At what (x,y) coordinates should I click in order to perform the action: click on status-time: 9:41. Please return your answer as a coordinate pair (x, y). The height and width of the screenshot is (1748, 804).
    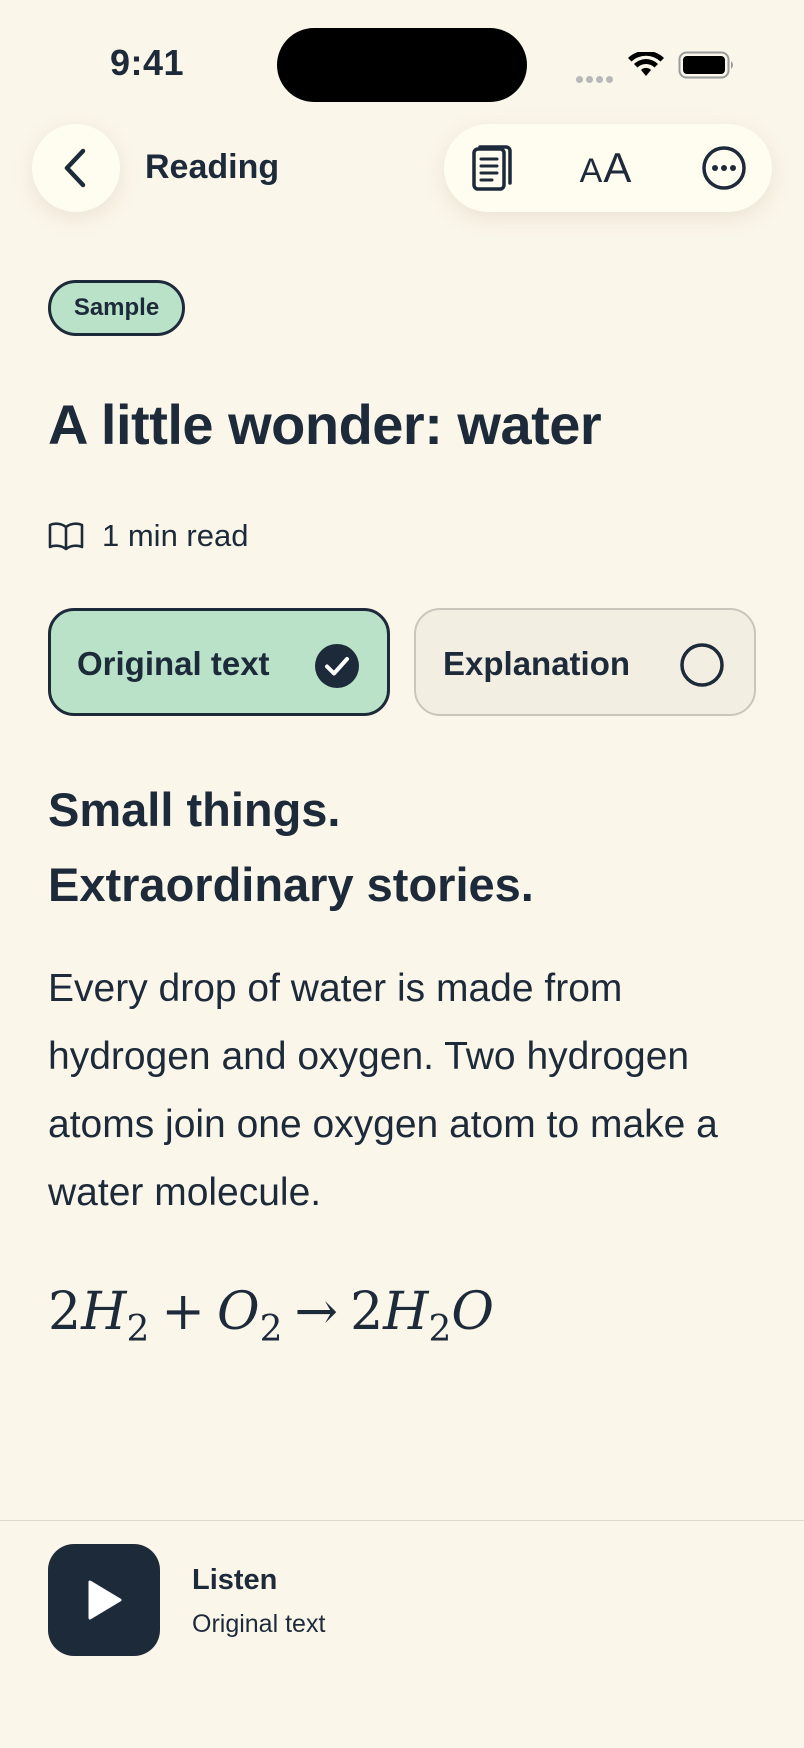
    Looking at the image, I should click on (147, 62).